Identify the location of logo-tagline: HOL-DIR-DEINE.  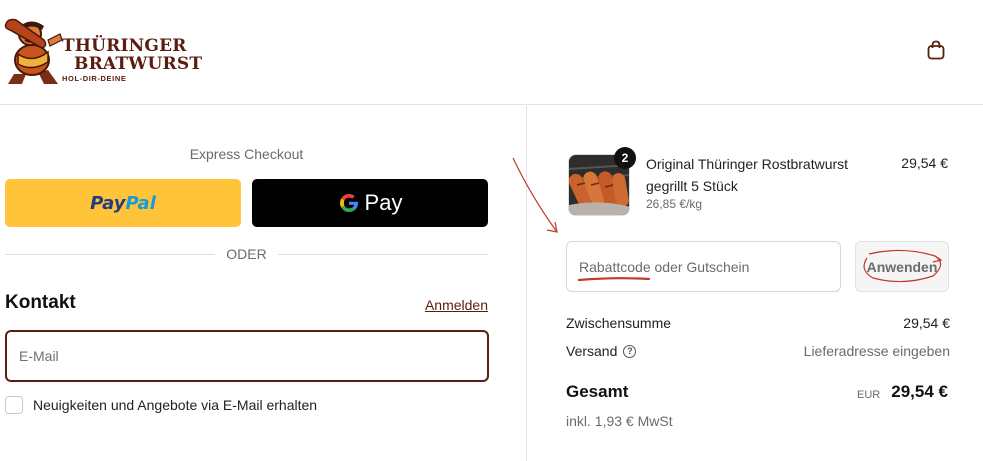
(94, 78).